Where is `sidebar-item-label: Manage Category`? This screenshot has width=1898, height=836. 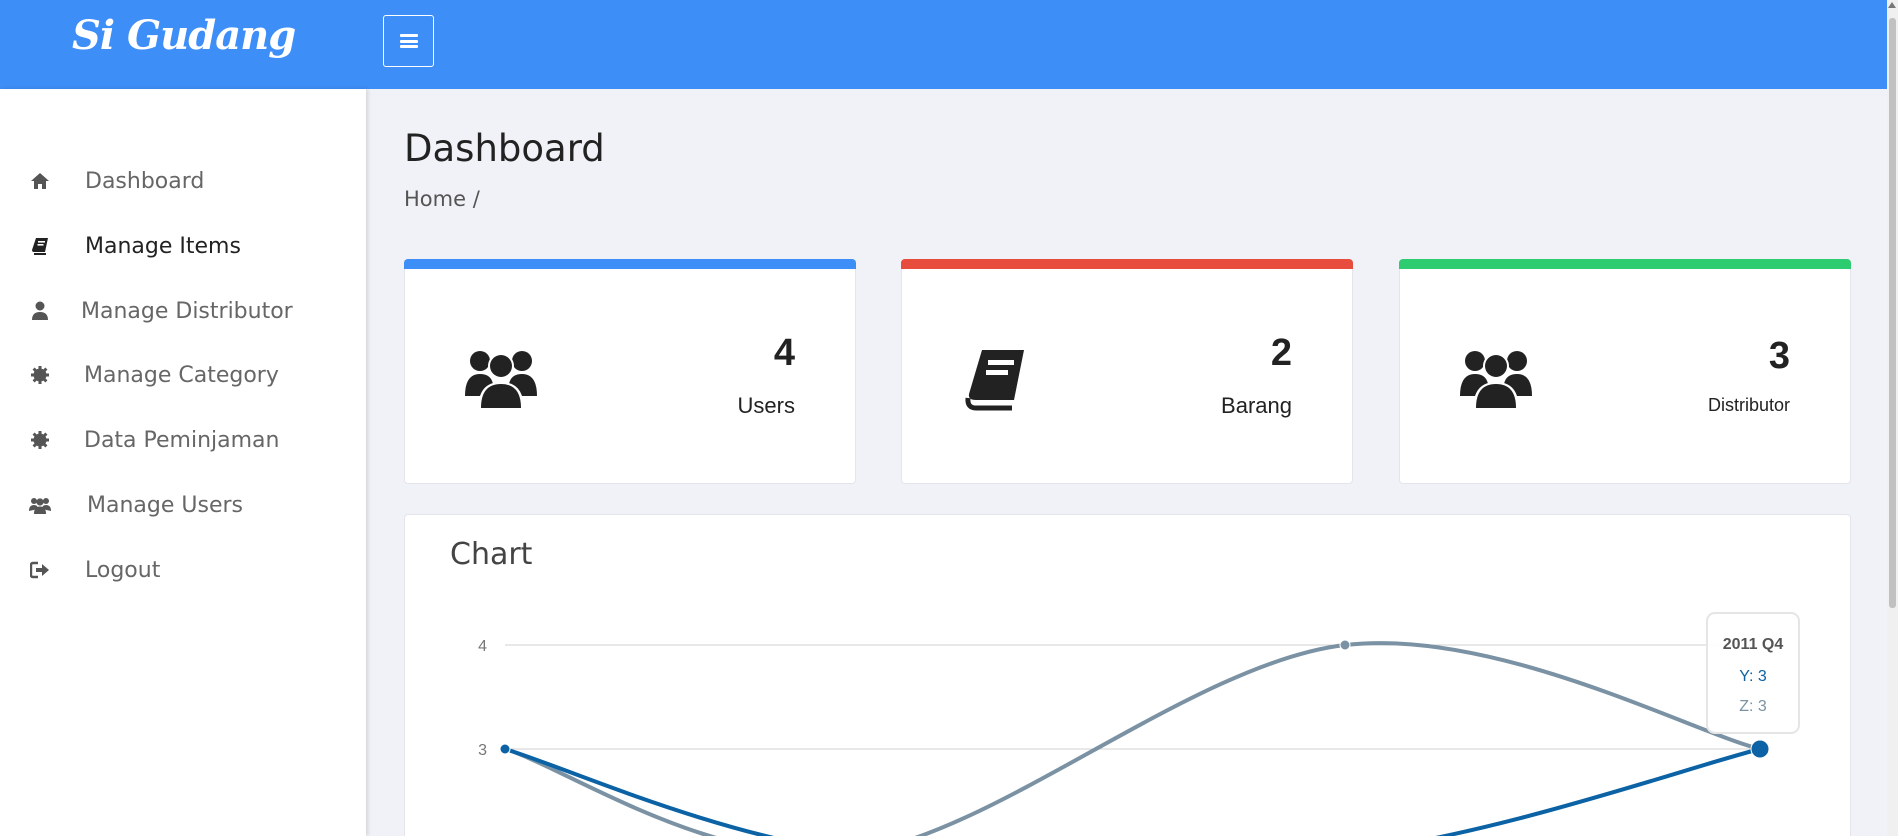
sidebar-item-label: Manage Category is located at coordinates (181, 375).